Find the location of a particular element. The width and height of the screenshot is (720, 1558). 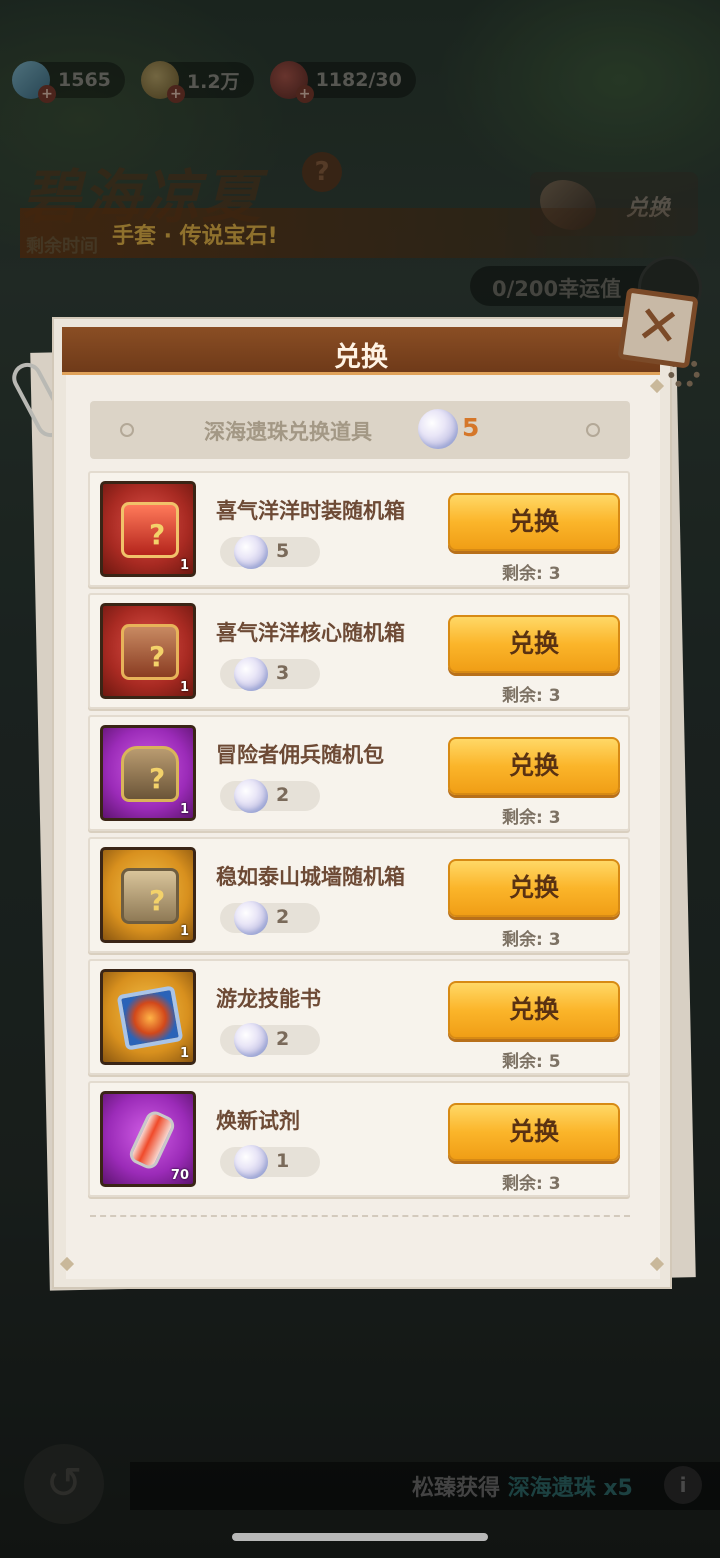

item-name: 喜气洋洋核心随机箱 is located at coordinates (310, 633).